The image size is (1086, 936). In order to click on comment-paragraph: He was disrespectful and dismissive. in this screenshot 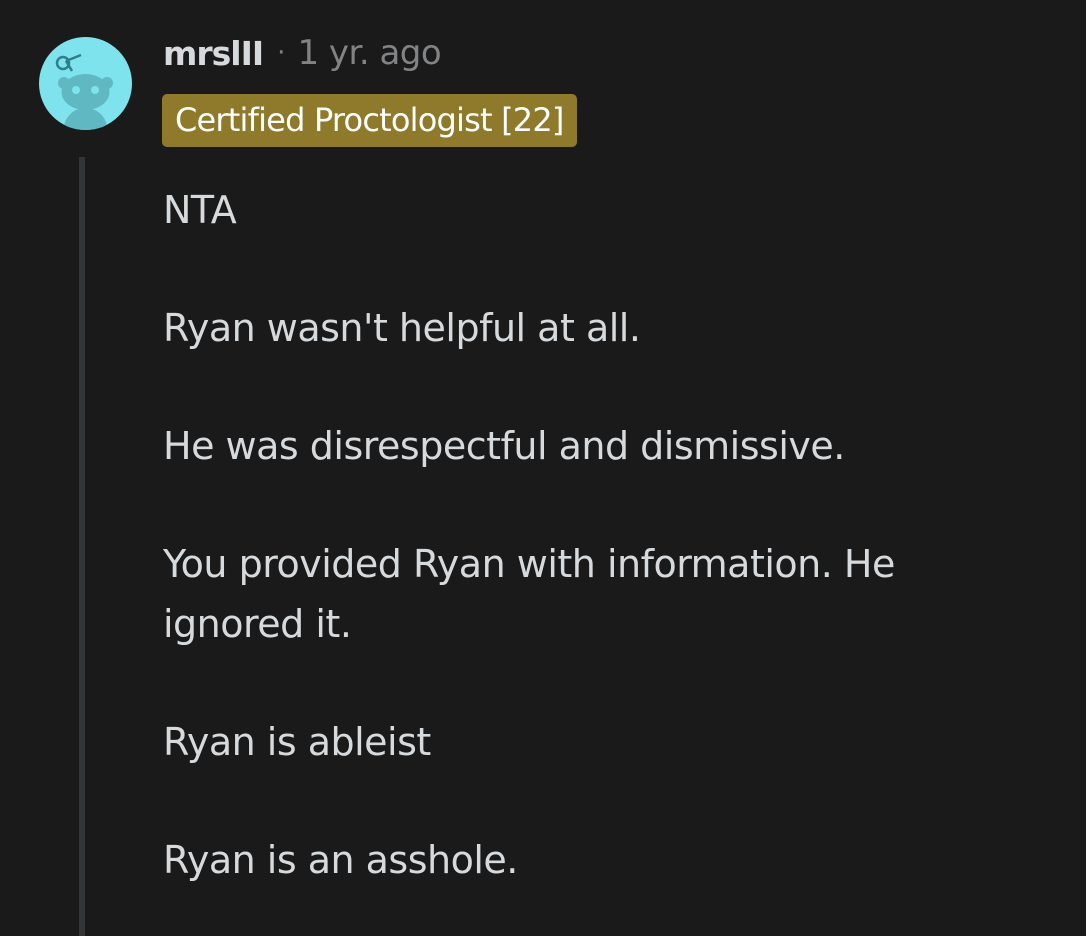, I will do `click(504, 446)`.